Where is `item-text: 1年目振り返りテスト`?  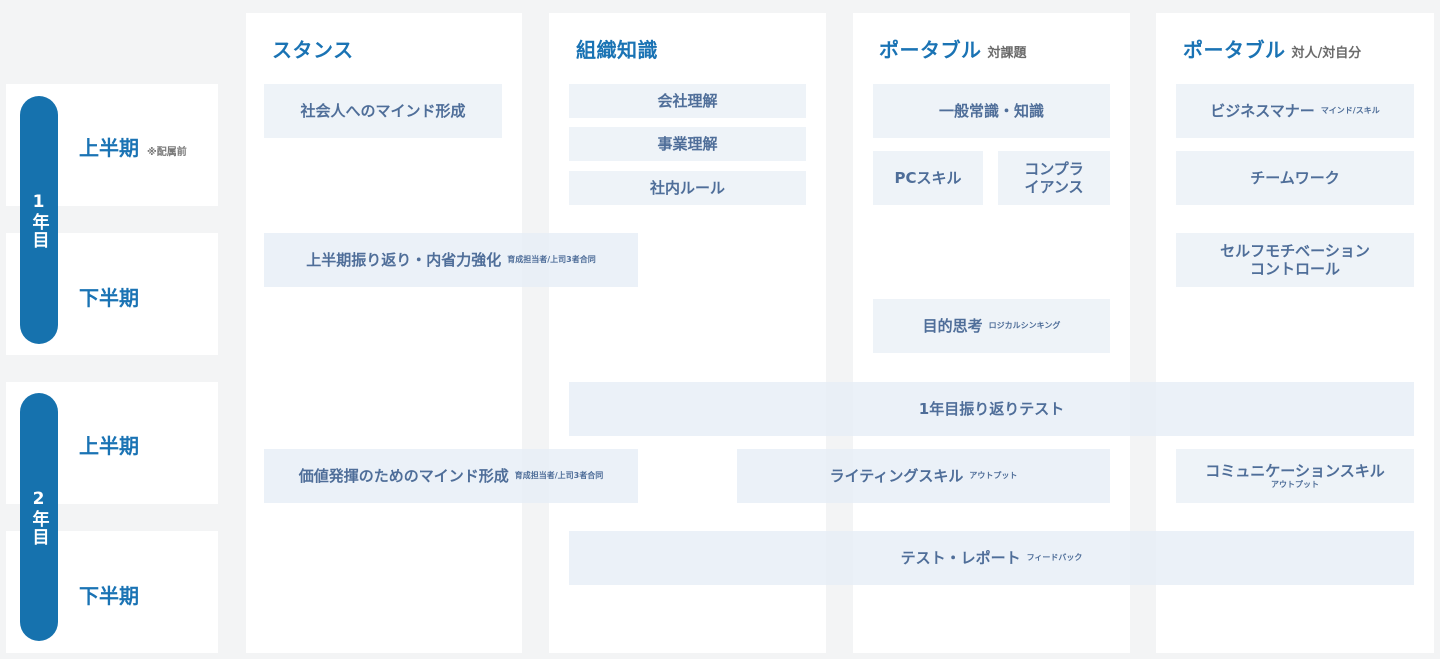
item-text: 1年目振り返りテスト is located at coordinates (991, 409).